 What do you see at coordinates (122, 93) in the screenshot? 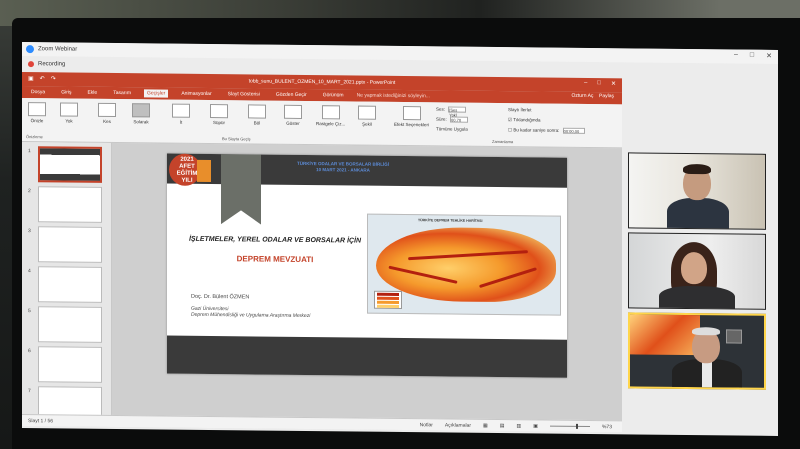
I see `tab-design: Tasarım` at bounding box center [122, 93].